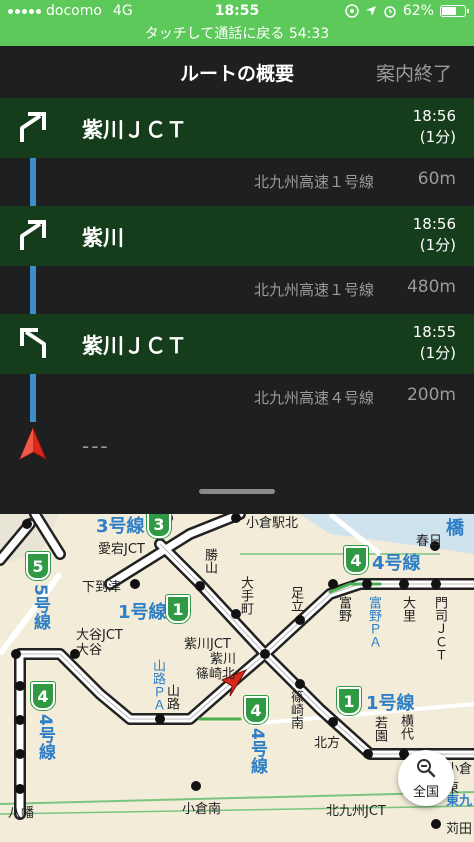 The width and height of the screenshot is (474, 842). What do you see at coordinates (120, 526) in the screenshot?
I see `route-label: 3号線` at bounding box center [120, 526].